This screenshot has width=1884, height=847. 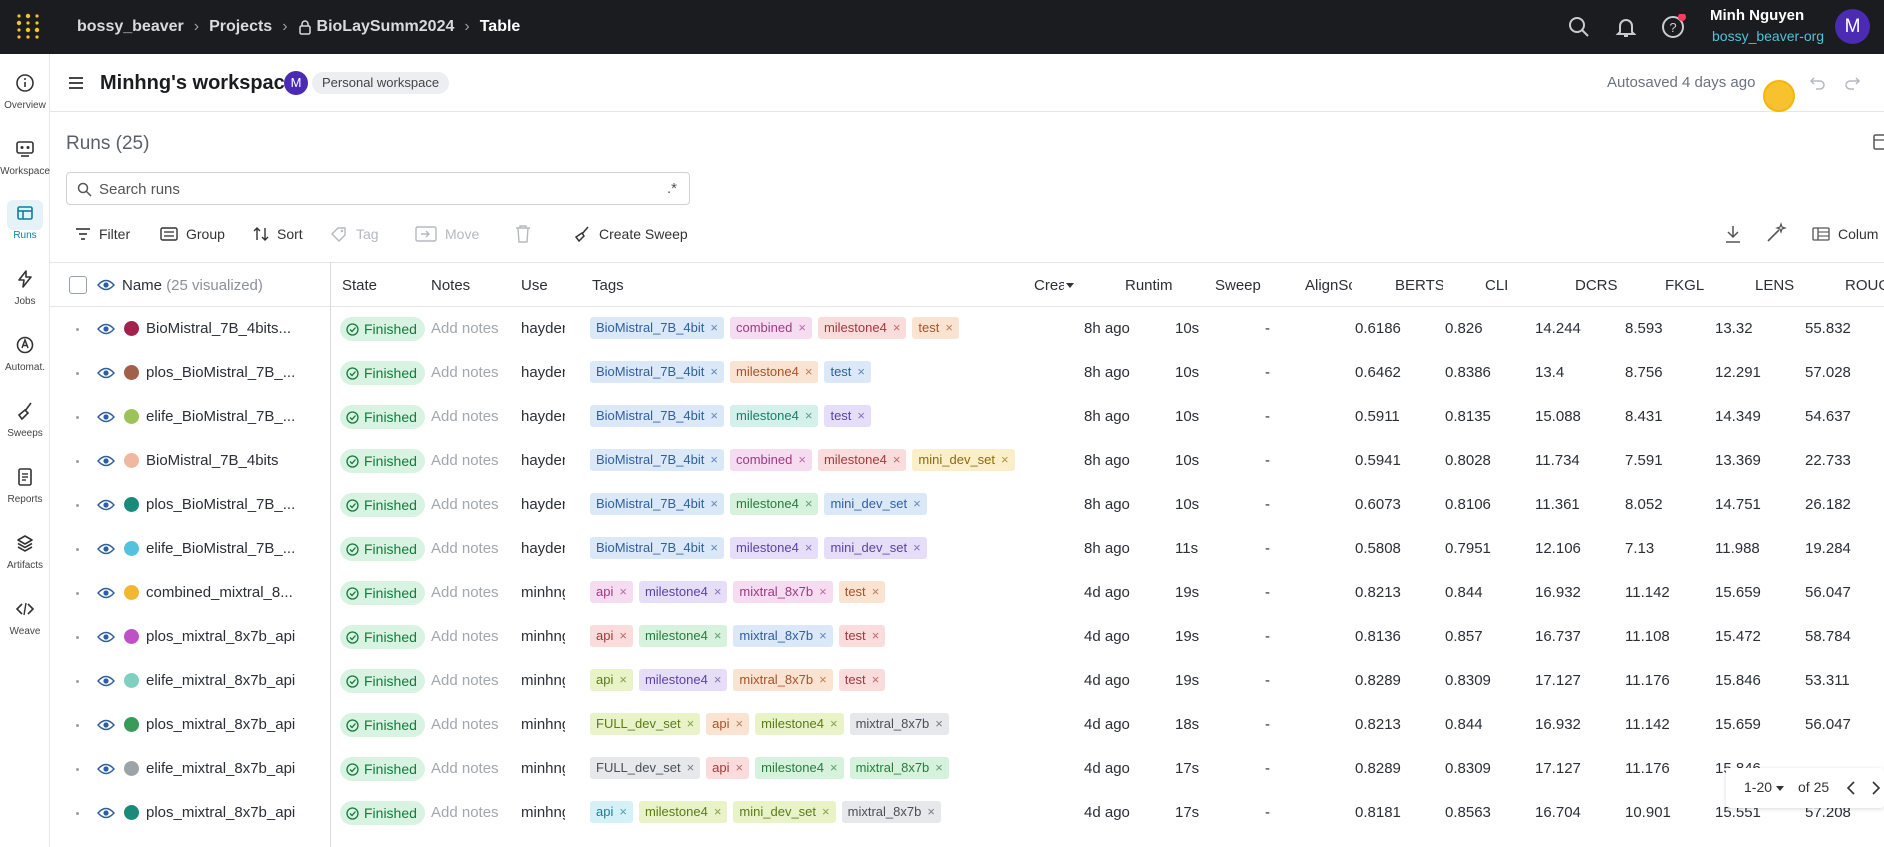 What do you see at coordinates (1148, 285) in the screenshot?
I see `col-header-runtime: Runtim` at bounding box center [1148, 285].